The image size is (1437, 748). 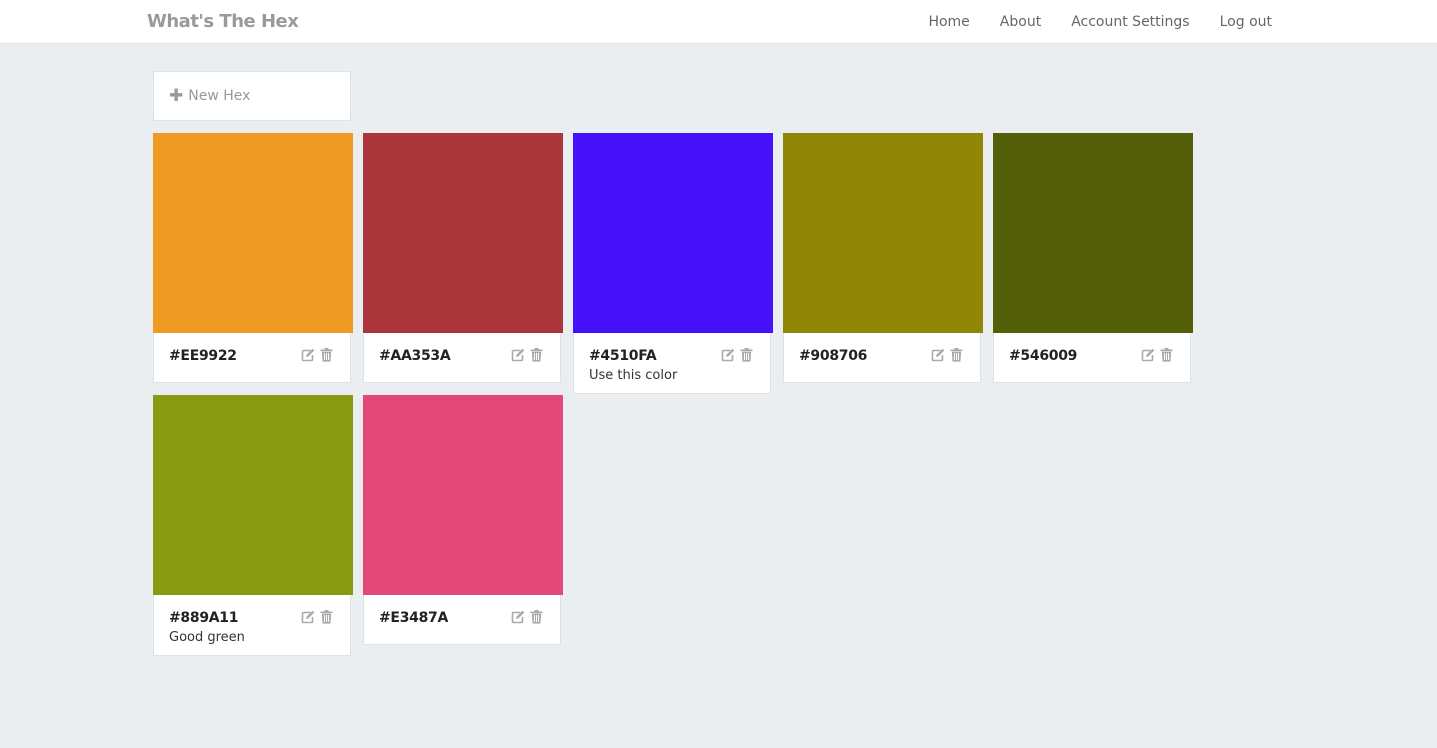 I want to click on brand-logo: What's The Hex, so click(x=223, y=21).